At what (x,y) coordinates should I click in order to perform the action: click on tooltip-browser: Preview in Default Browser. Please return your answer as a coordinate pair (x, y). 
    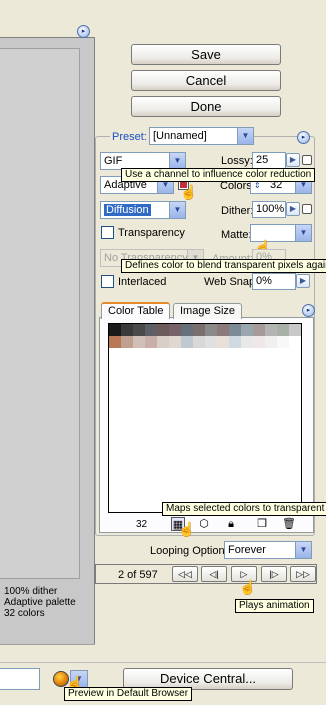
    Looking at the image, I should click on (128, 694).